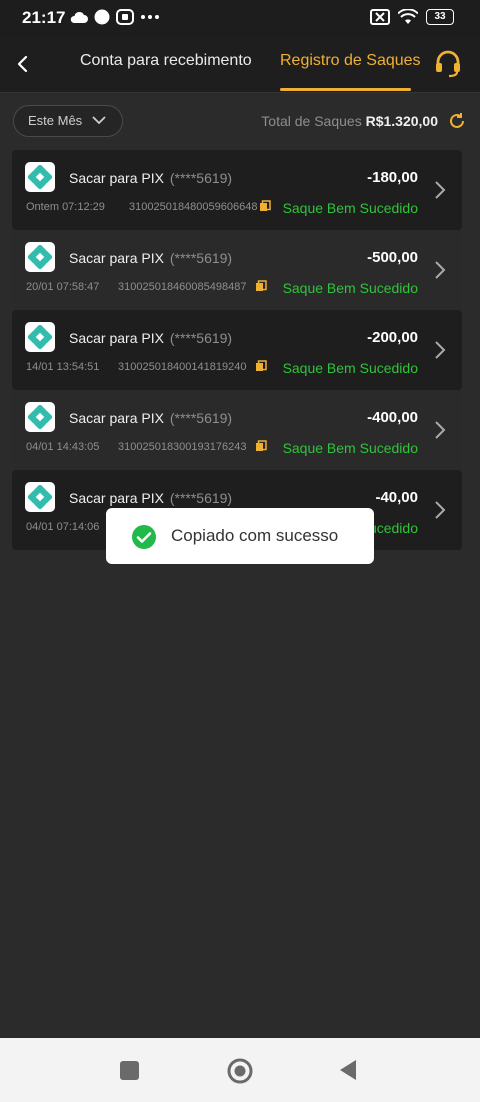 The height and width of the screenshot is (1102, 480). What do you see at coordinates (348, 1070) in the screenshot?
I see `back-triangle-icon` at bounding box center [348, 1070].